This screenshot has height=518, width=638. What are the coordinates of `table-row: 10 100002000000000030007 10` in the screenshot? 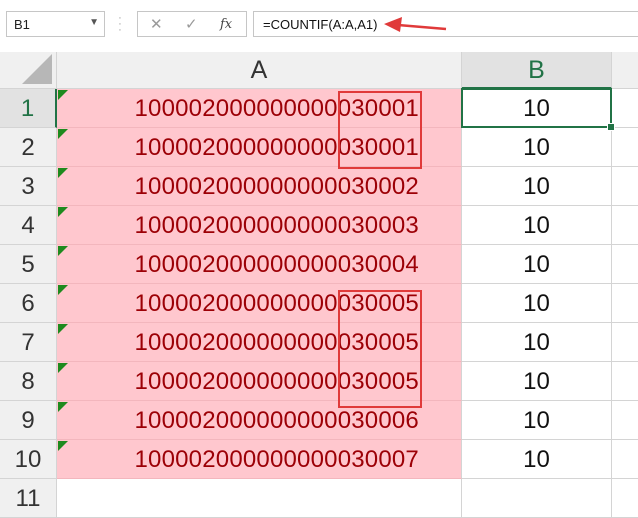 It's located at (319, 459).